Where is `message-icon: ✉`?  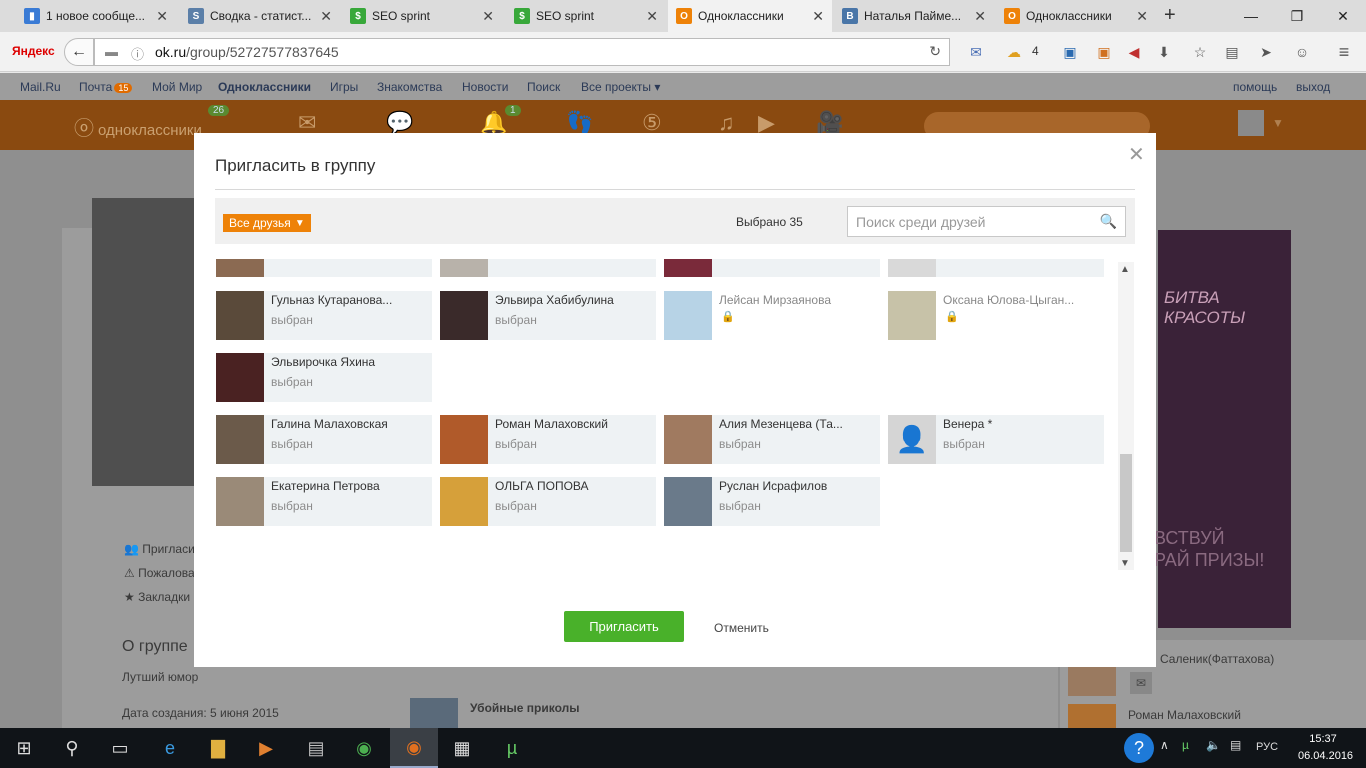
message-icon: ✉ is located at coordinates (1141, 683).